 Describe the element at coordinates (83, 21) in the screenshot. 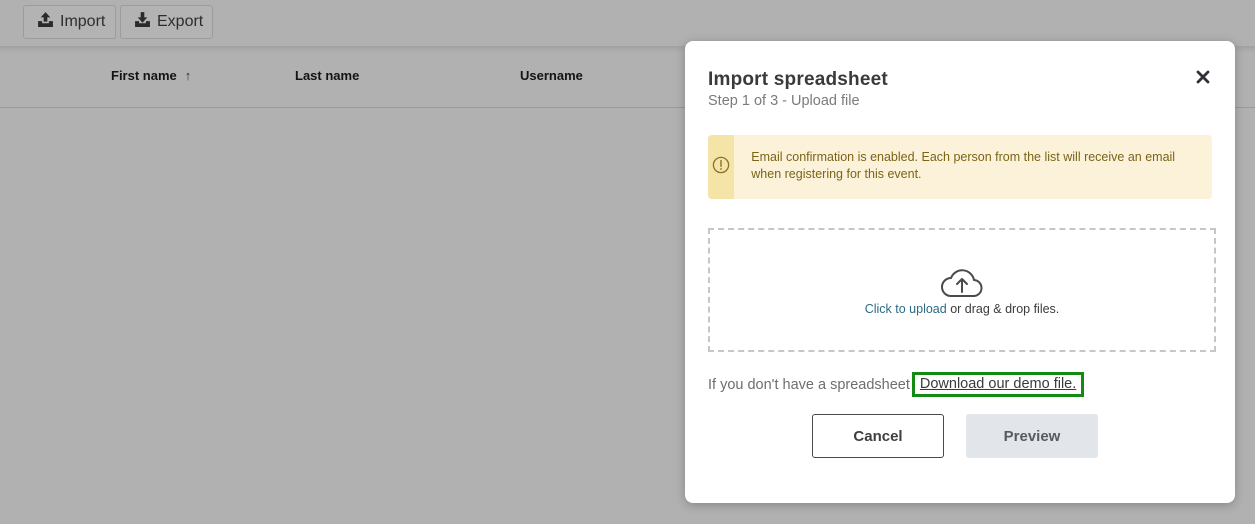

I see `import-label: Import` at that location.